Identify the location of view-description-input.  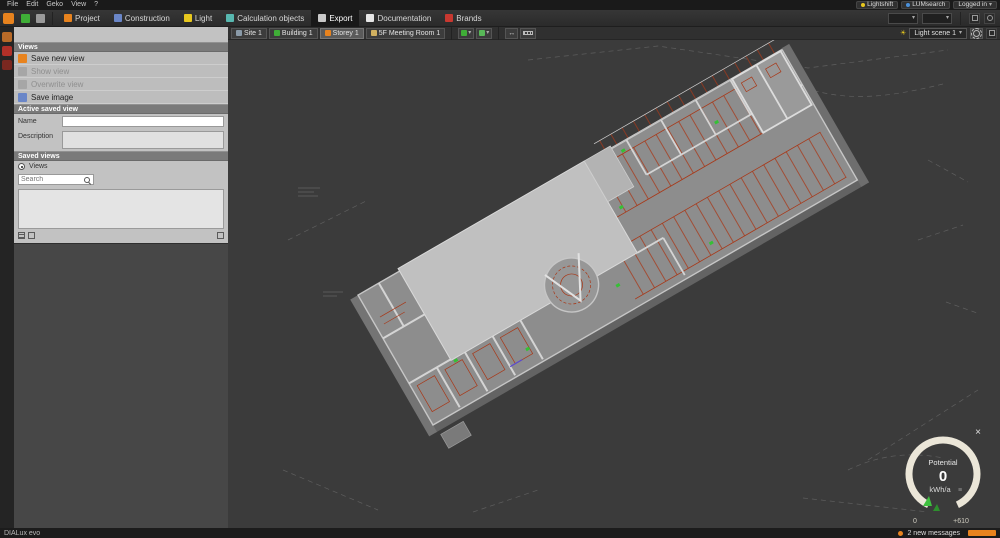
(143, 140).